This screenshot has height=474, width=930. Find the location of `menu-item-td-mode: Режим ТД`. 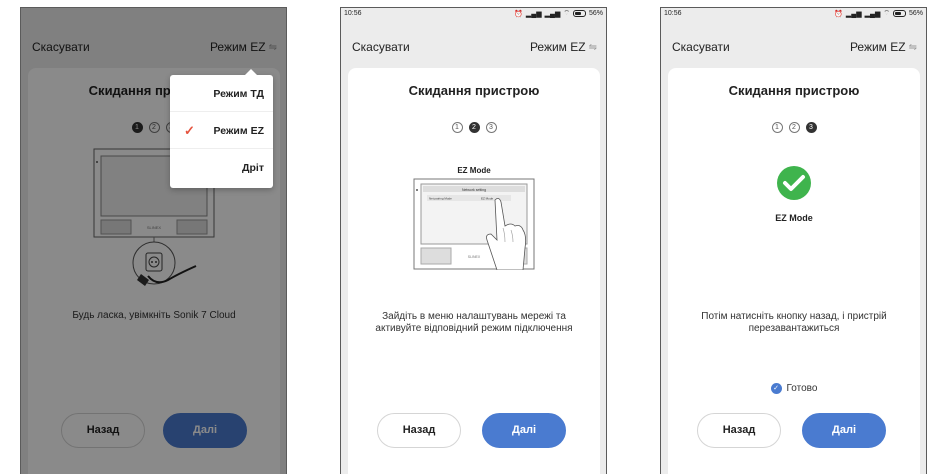

menu-item-td-mode: Режим ТД is located at coordinates (221, 93).